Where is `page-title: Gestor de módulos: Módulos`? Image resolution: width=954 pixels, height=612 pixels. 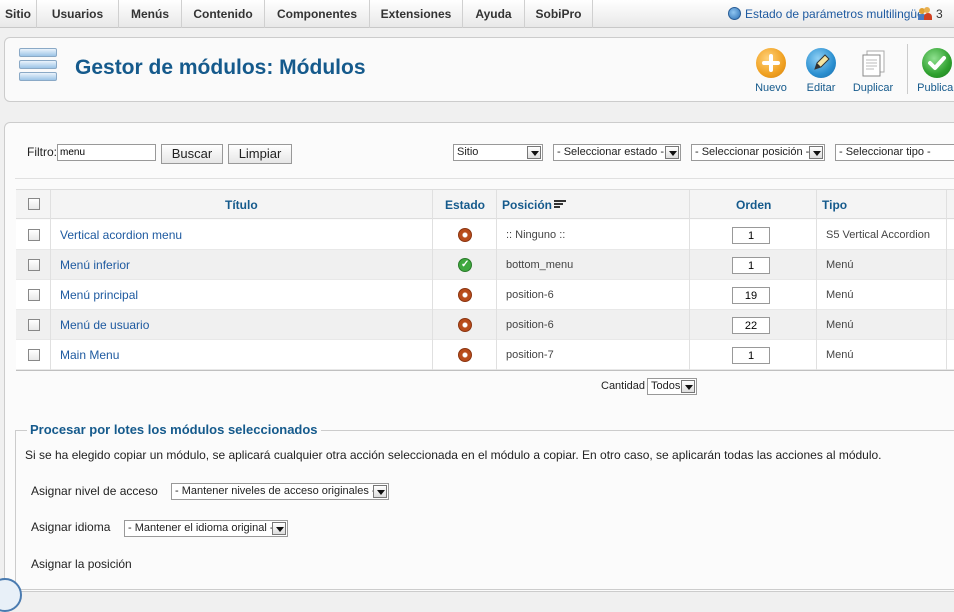 page-title: Gestor de módulos: Módulos is located at coordinates (220, 67).